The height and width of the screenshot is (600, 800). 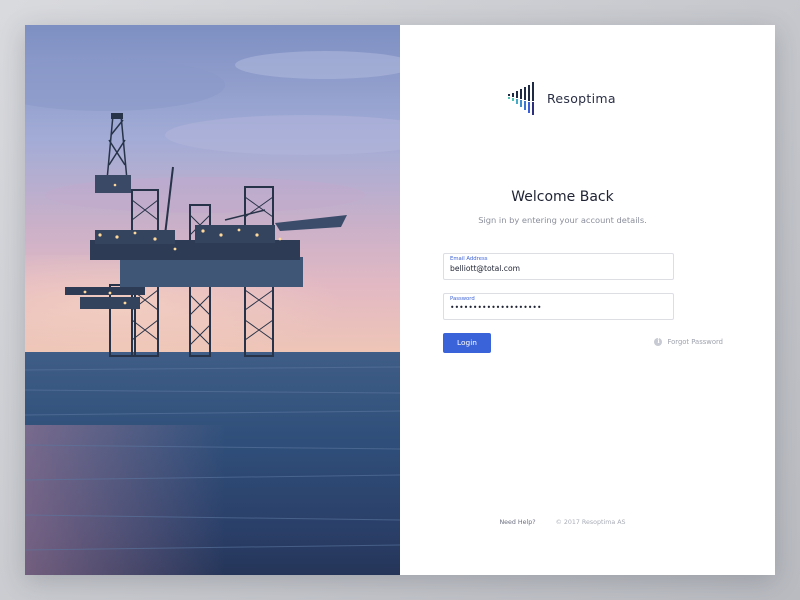 I want to click on email-label: Email Address, so click(x=469, y=259).